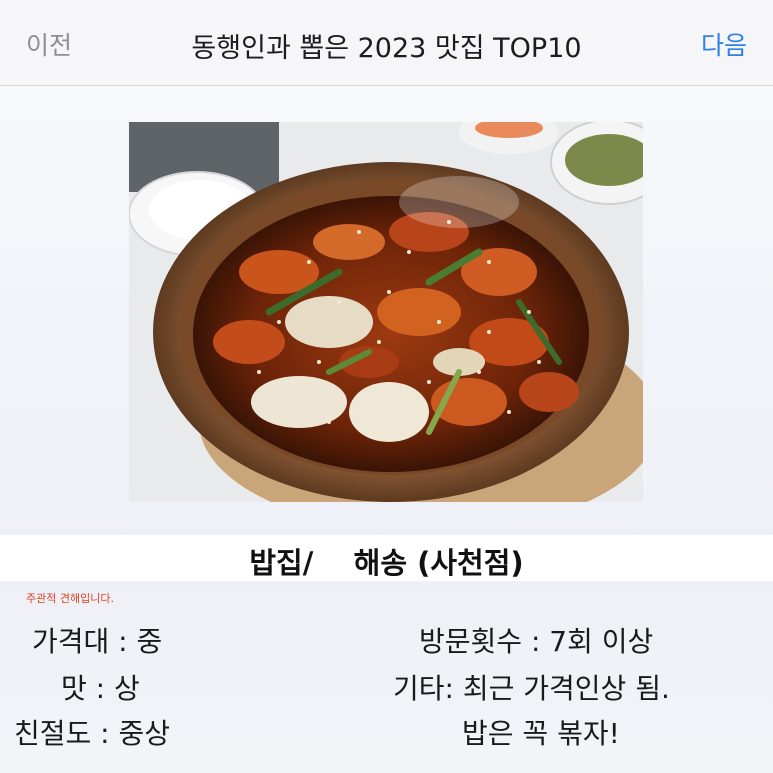 The image size is (773, 773). I want to click on disclaimer-note: 주관적 견해입니다., so click(70, 598).